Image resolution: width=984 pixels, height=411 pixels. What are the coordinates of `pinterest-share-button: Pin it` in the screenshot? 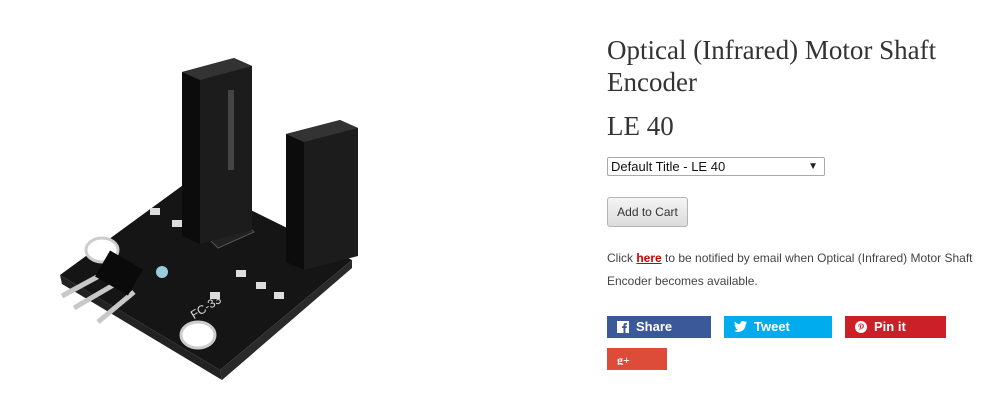 It's located at (895, 327).